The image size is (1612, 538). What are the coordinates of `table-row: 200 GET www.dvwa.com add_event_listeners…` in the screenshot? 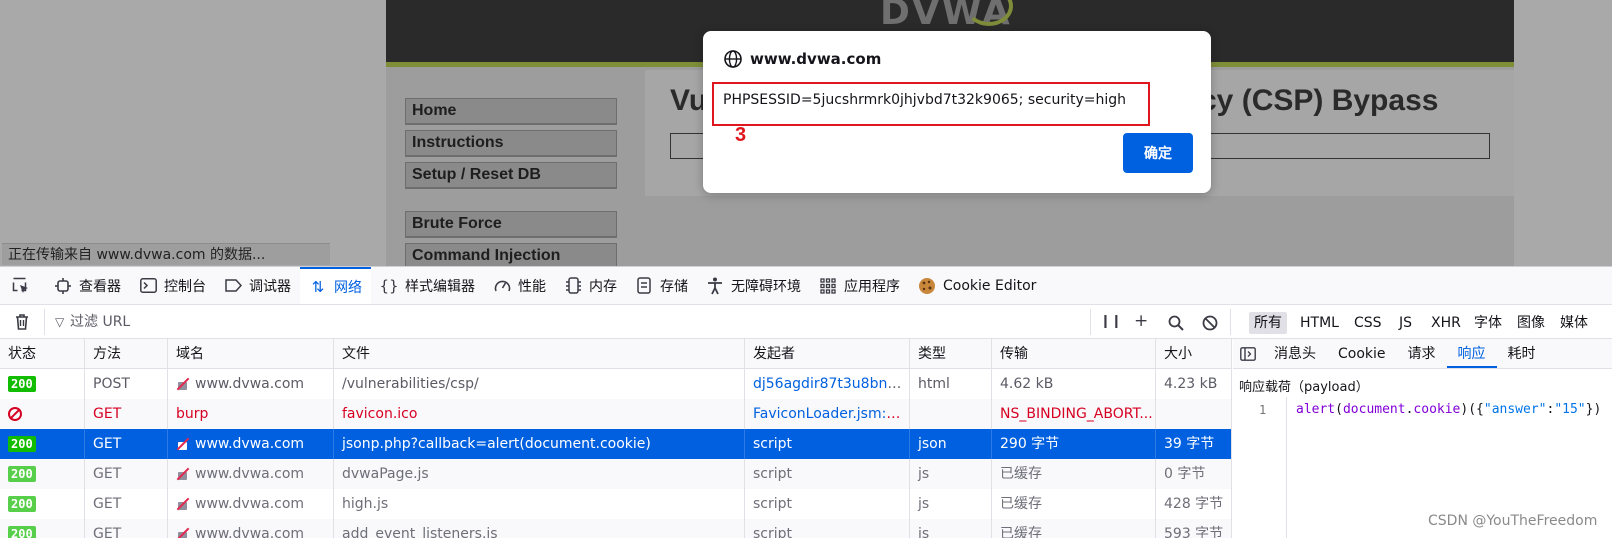 It's located at (615, 528).